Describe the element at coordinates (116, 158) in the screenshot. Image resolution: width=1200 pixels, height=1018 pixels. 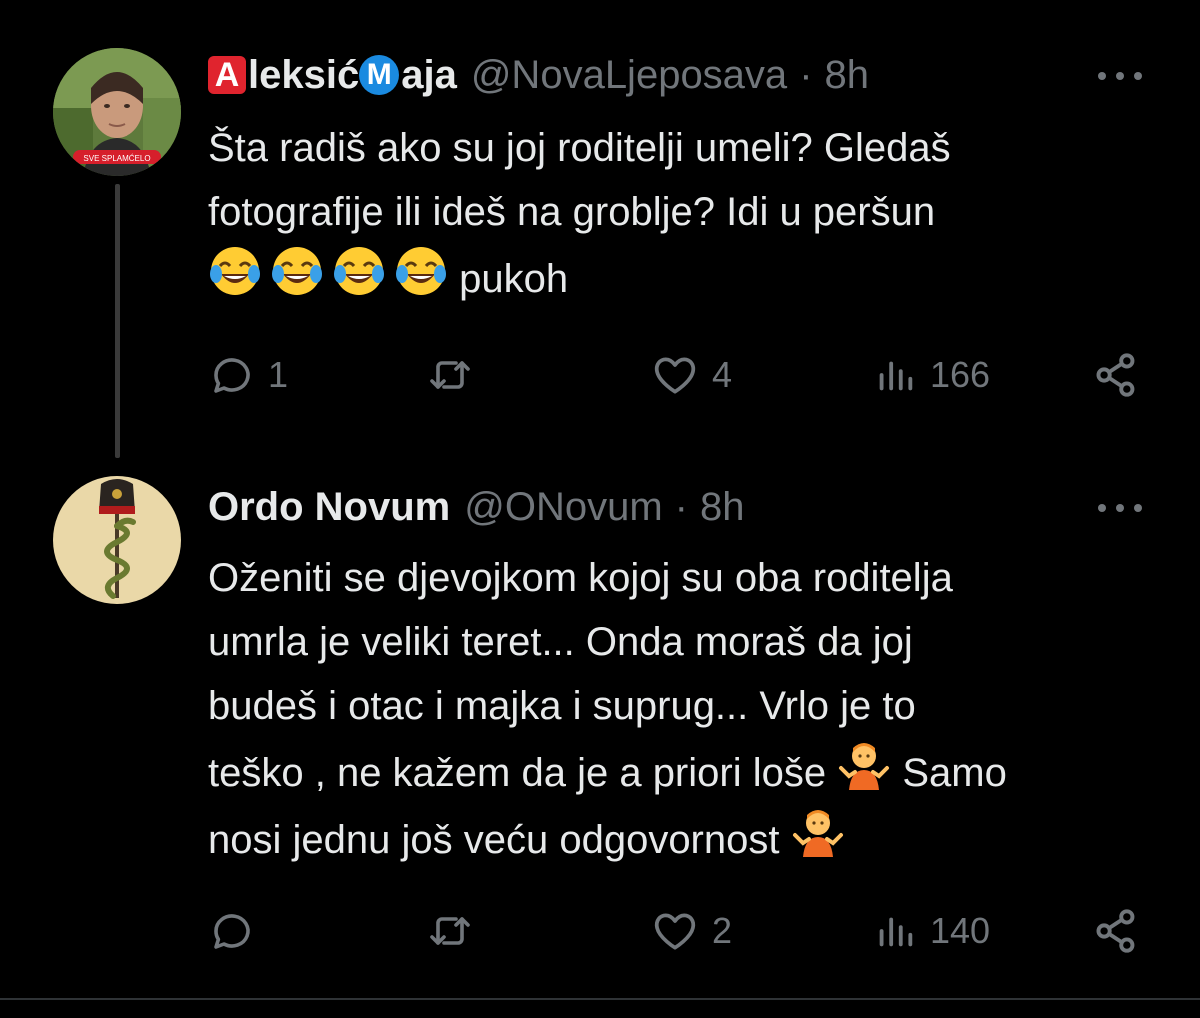
I see `avatar-caption: SVE SPLAMĆELO` at that location.